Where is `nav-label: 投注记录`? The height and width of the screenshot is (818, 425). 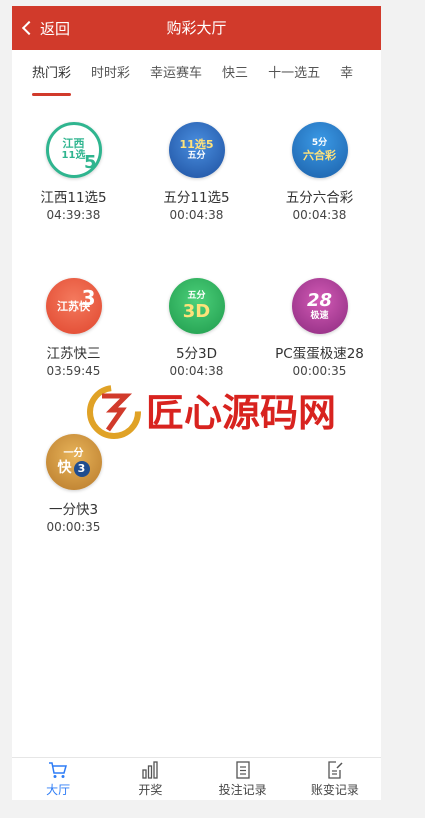
nav-label: 投注记录 is located at coordinates (242, 789).